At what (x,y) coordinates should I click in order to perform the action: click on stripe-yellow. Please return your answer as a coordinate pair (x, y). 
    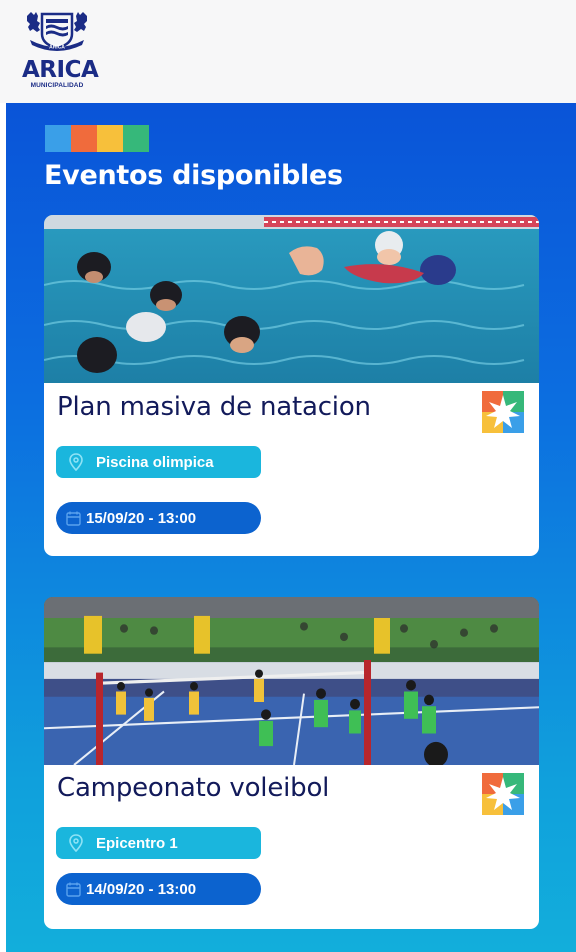
    Looking at the image, I should click on (110, 138).